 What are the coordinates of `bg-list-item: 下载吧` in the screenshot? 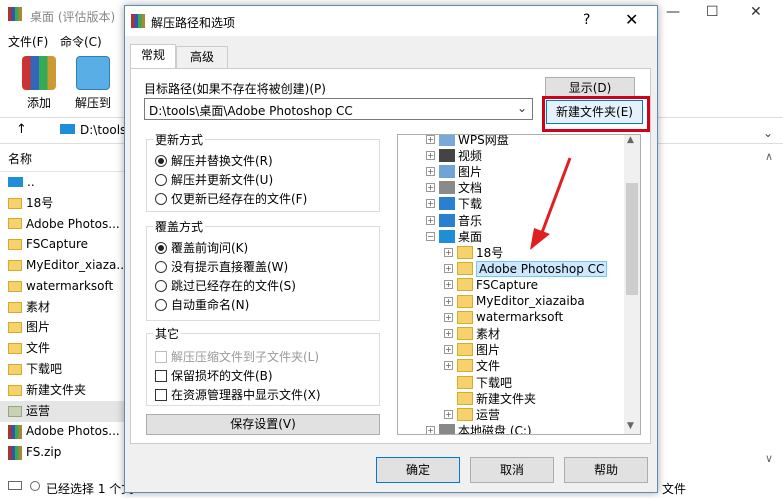 It's located at (62, 369).